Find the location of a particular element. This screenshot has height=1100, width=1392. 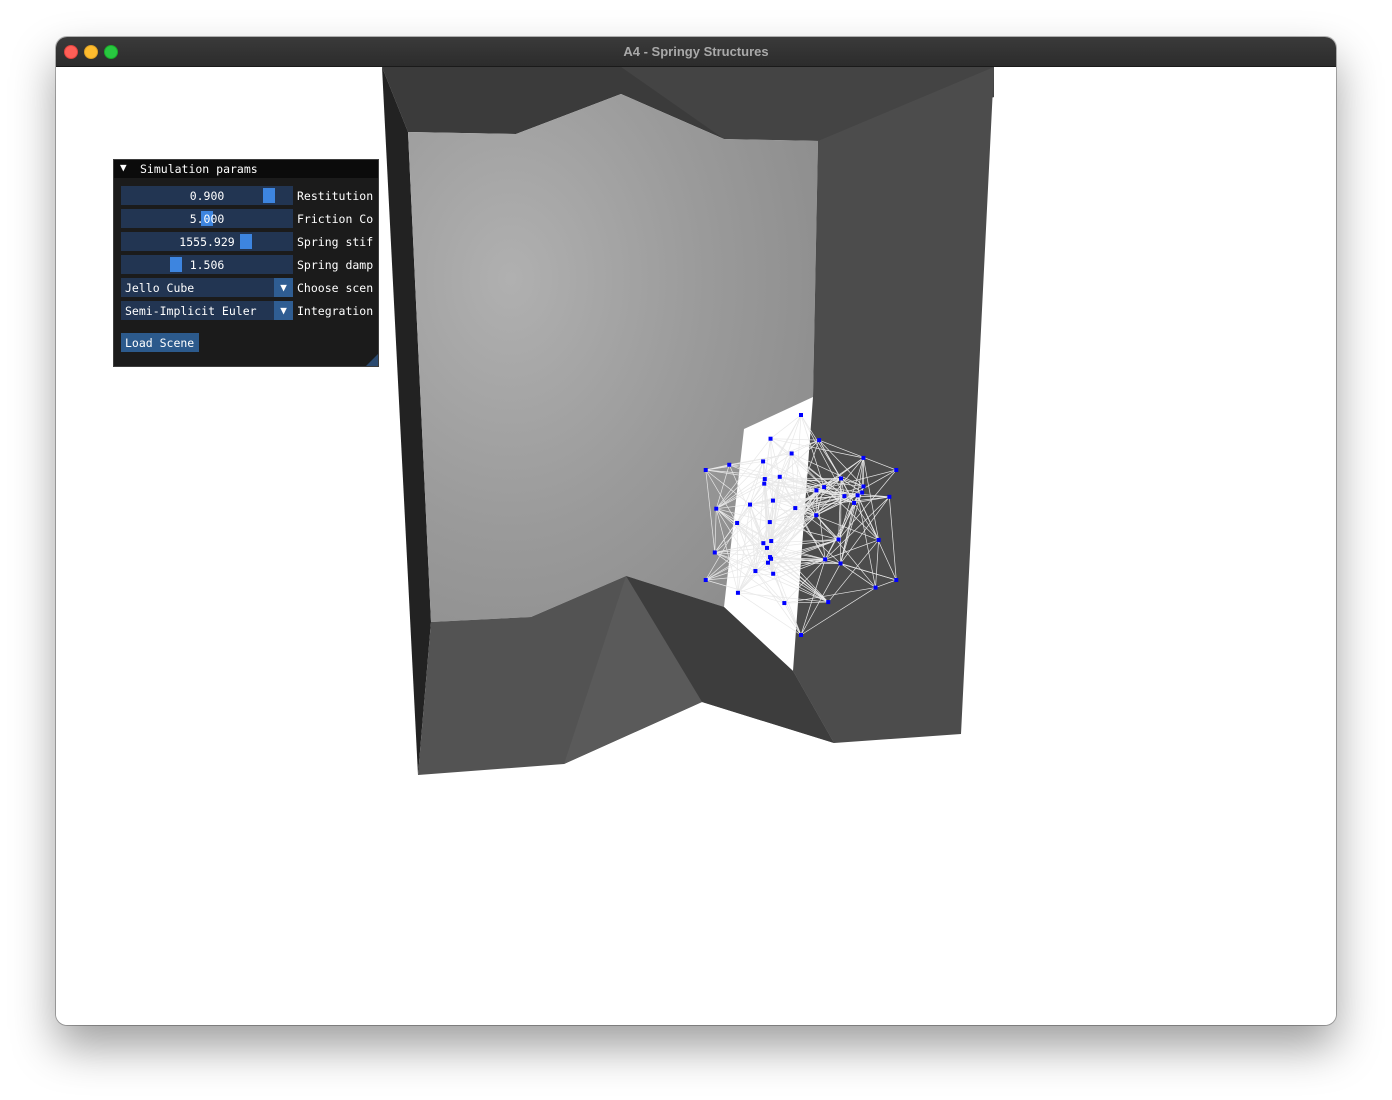

spring-stiffness-slider: 1555.929 is located at coordinates (207, 241).